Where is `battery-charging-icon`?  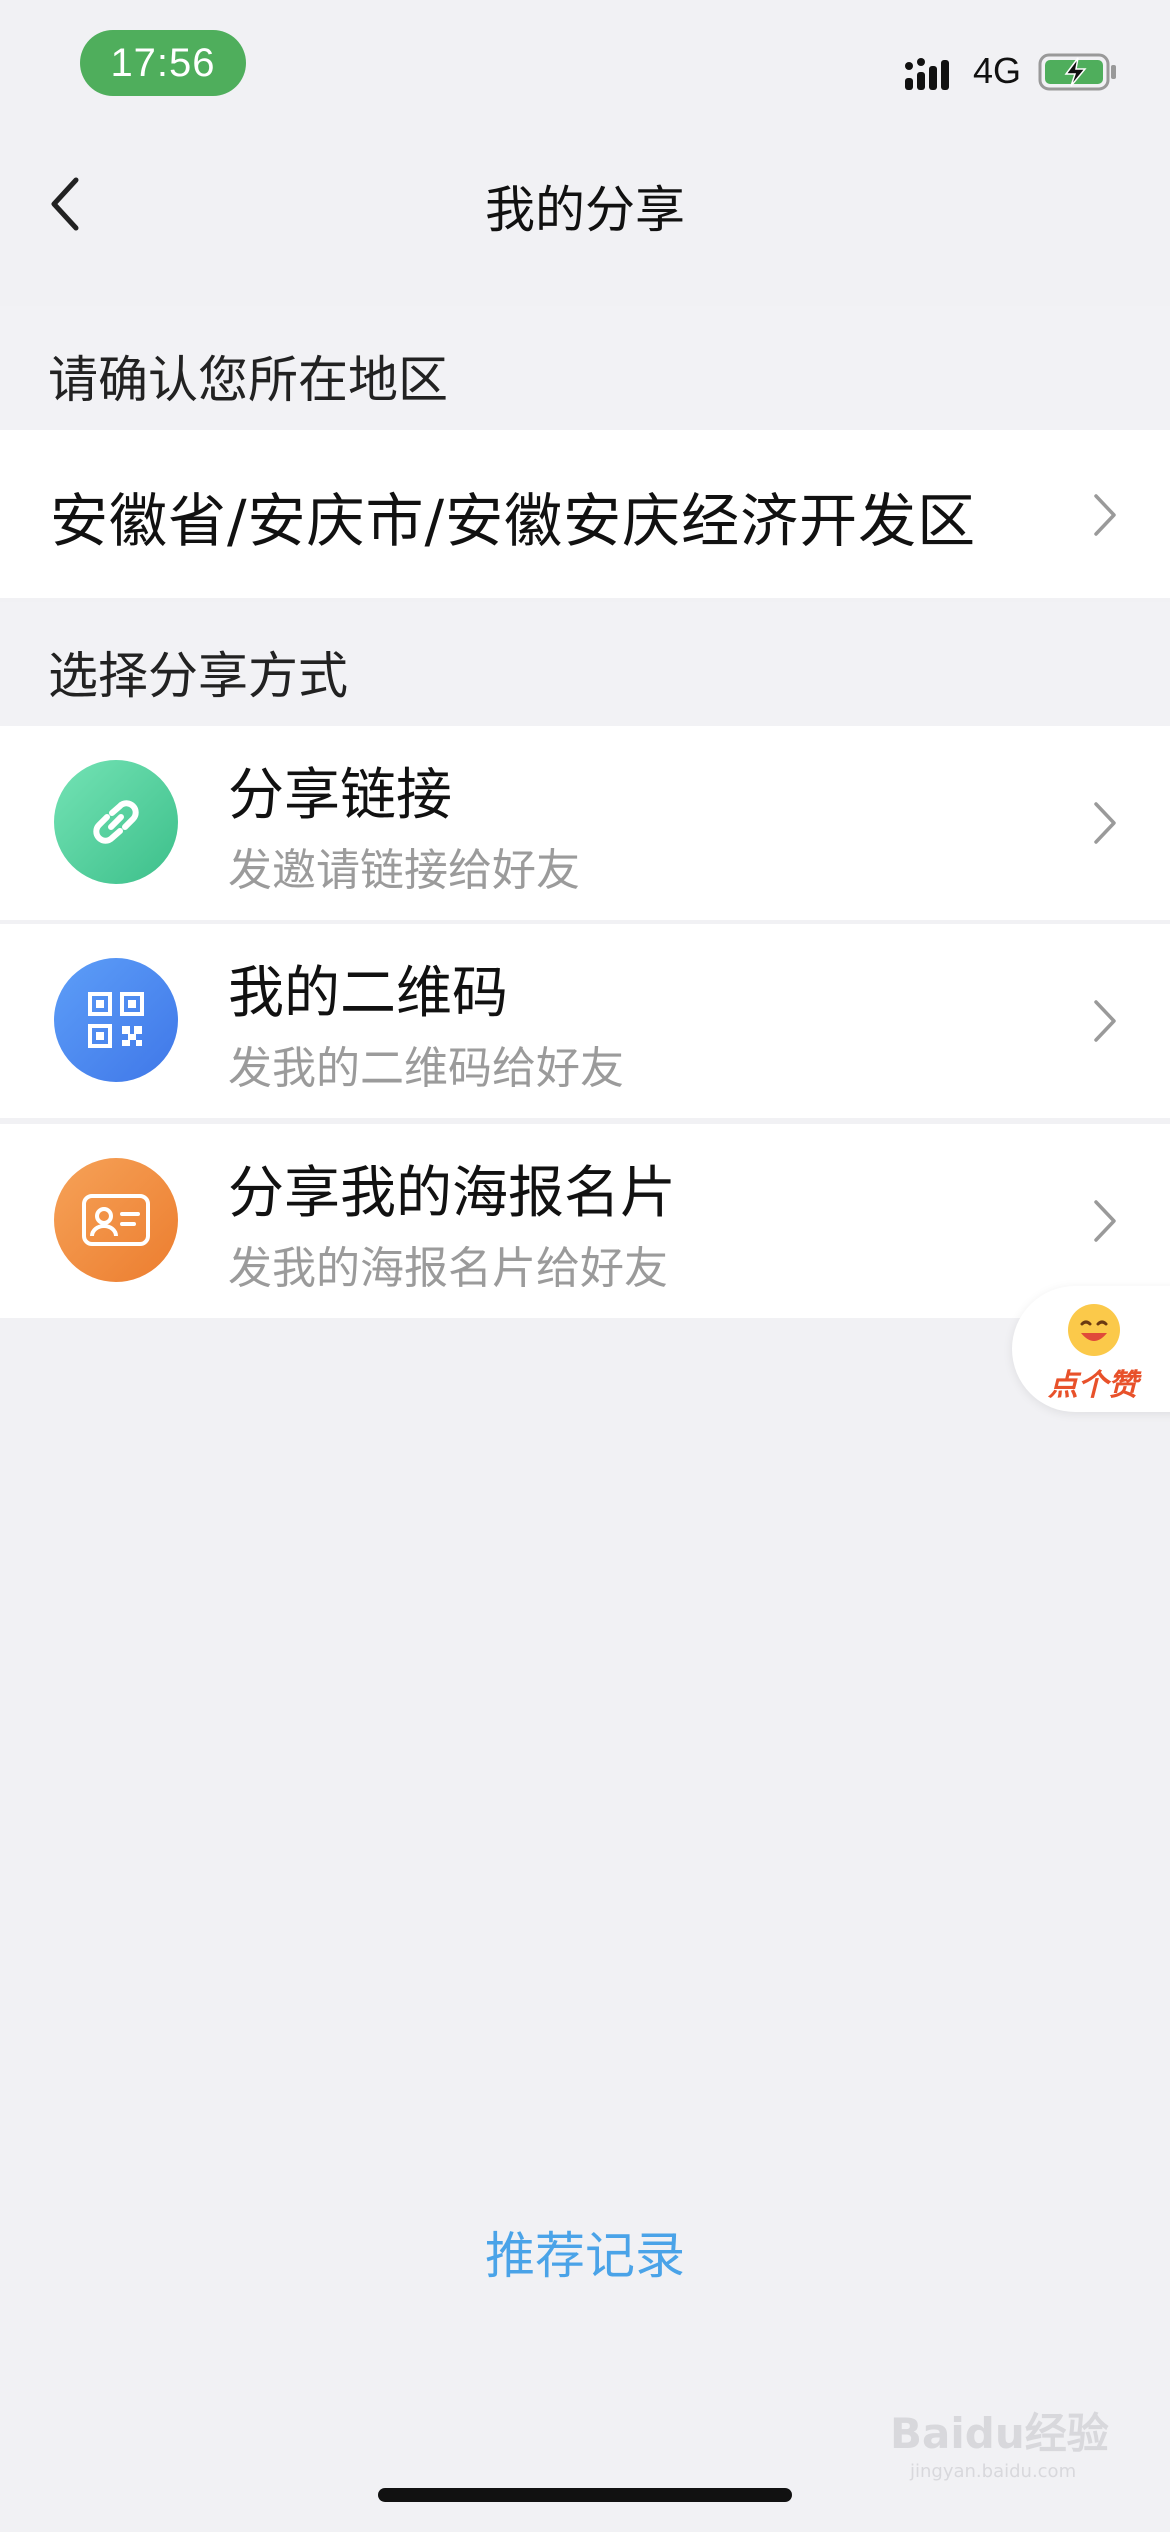 battery-charging-icon is located at coordinates (1077, 72).